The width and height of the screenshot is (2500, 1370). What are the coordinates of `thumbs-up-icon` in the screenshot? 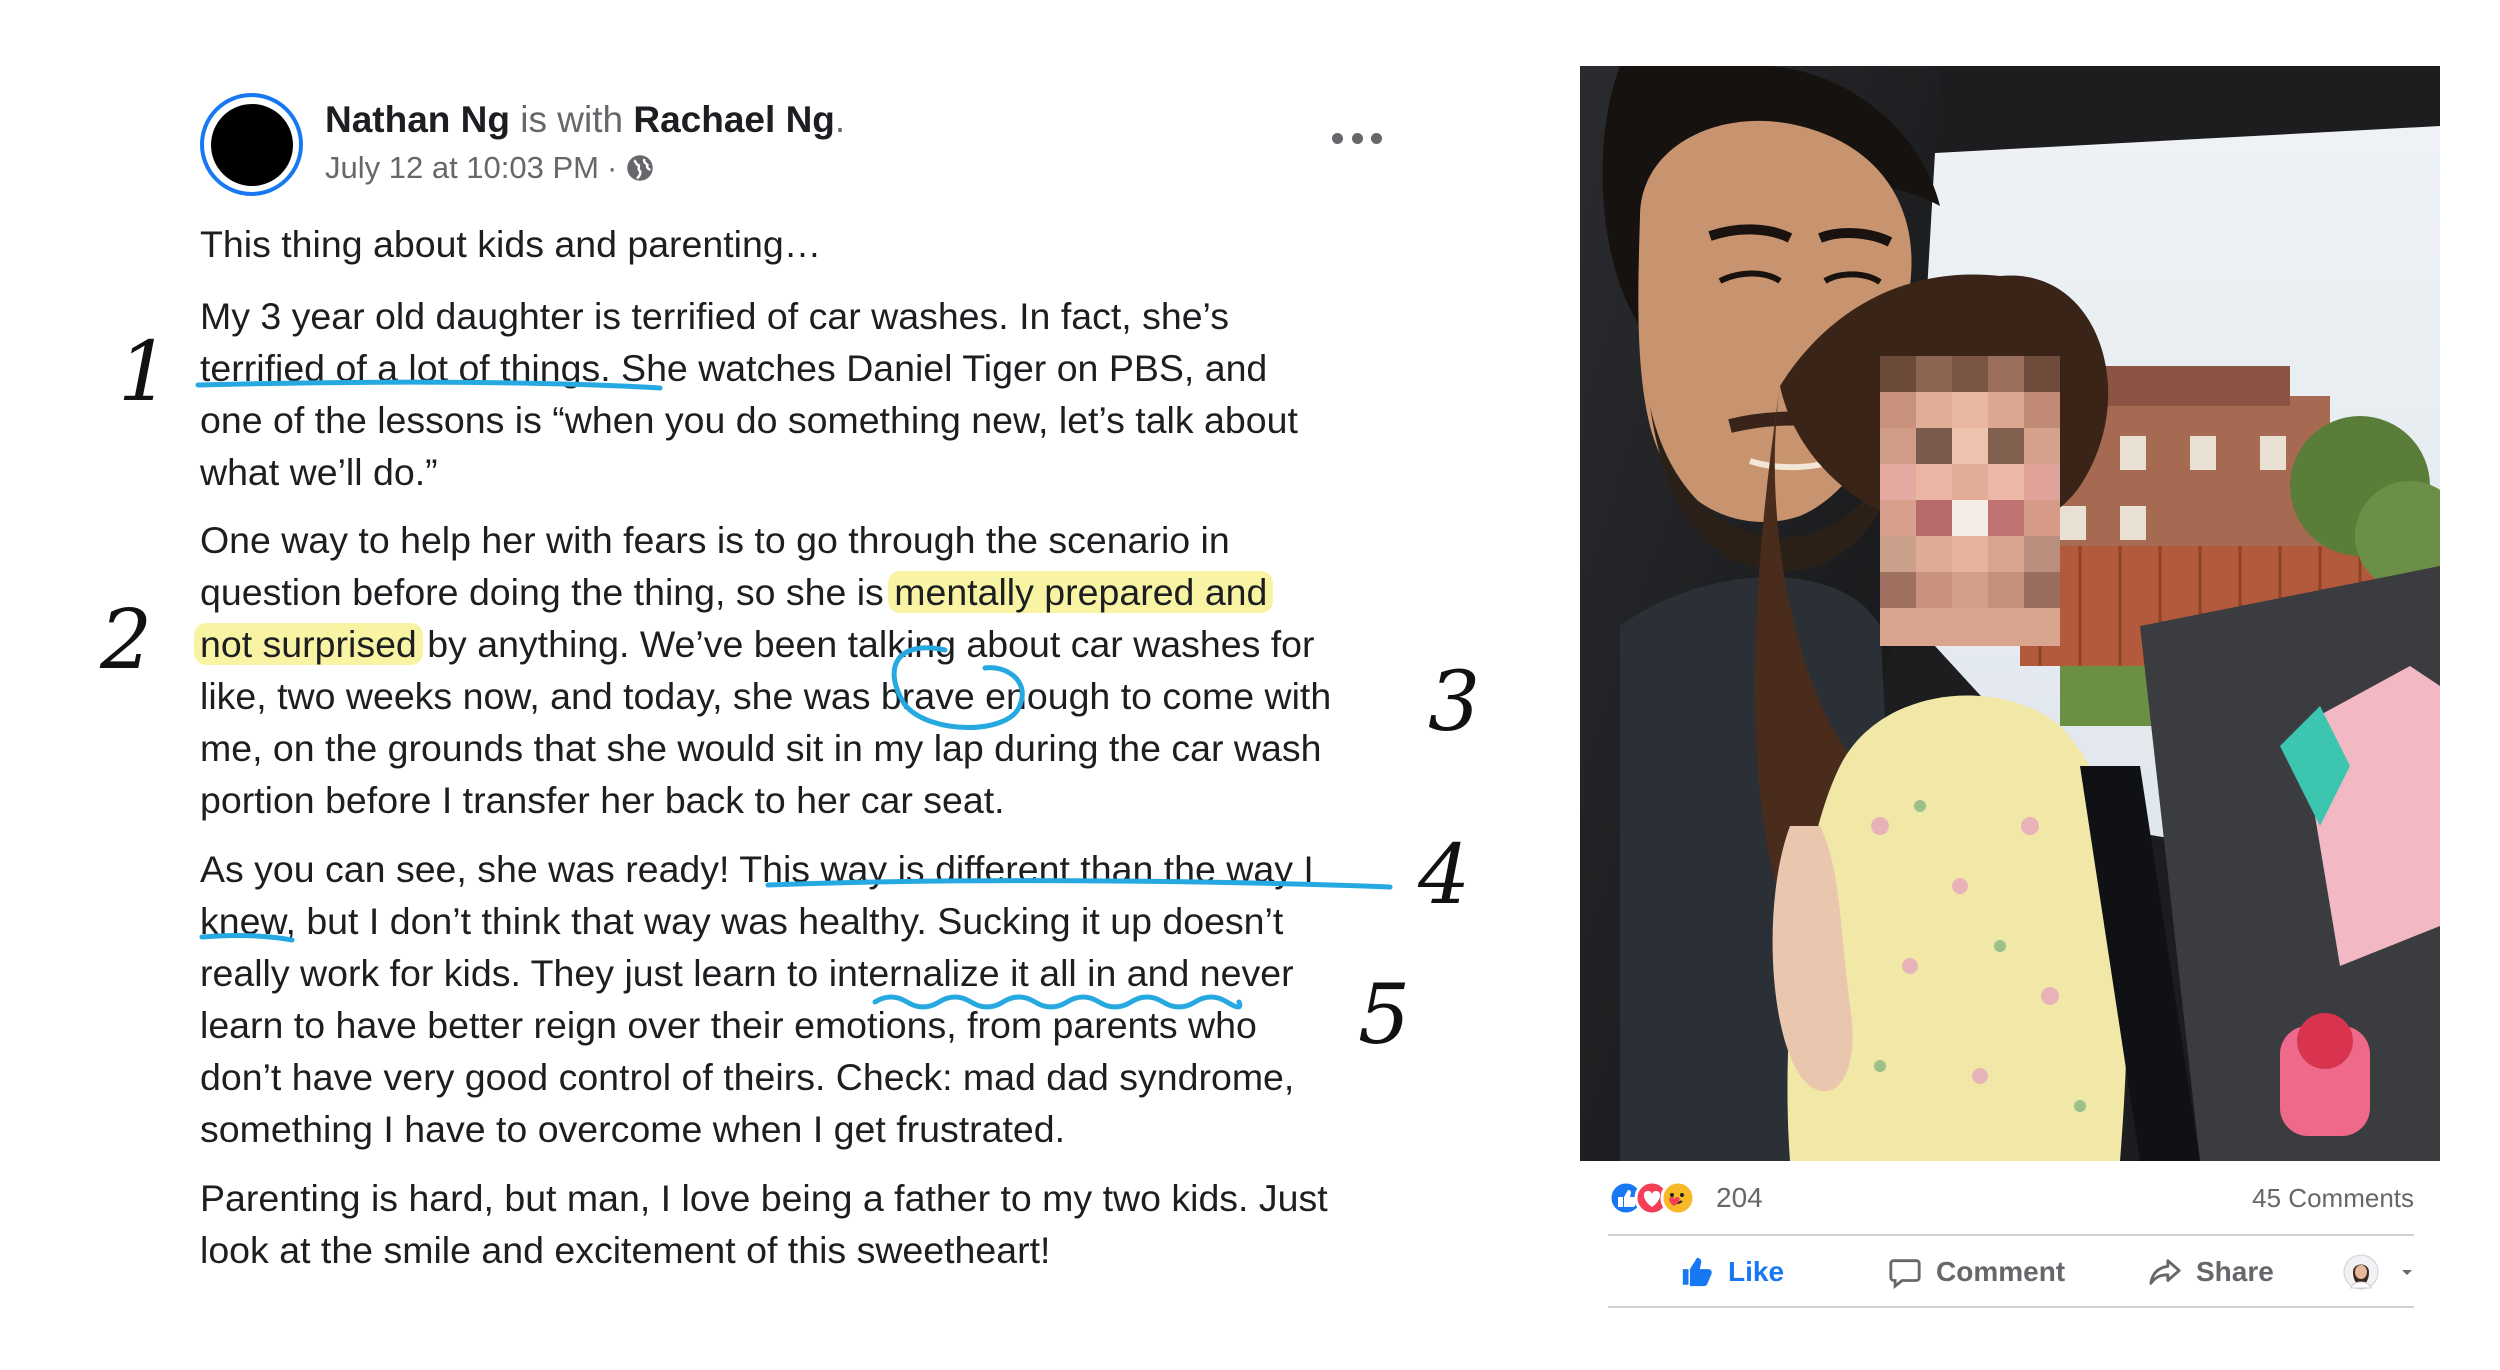 It's located at (1697, 1272).